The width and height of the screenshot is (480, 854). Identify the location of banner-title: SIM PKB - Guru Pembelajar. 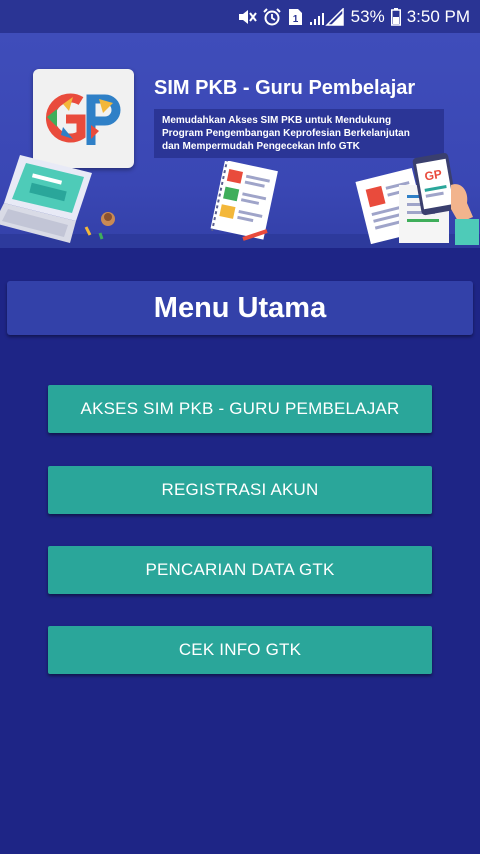
(285, 88).